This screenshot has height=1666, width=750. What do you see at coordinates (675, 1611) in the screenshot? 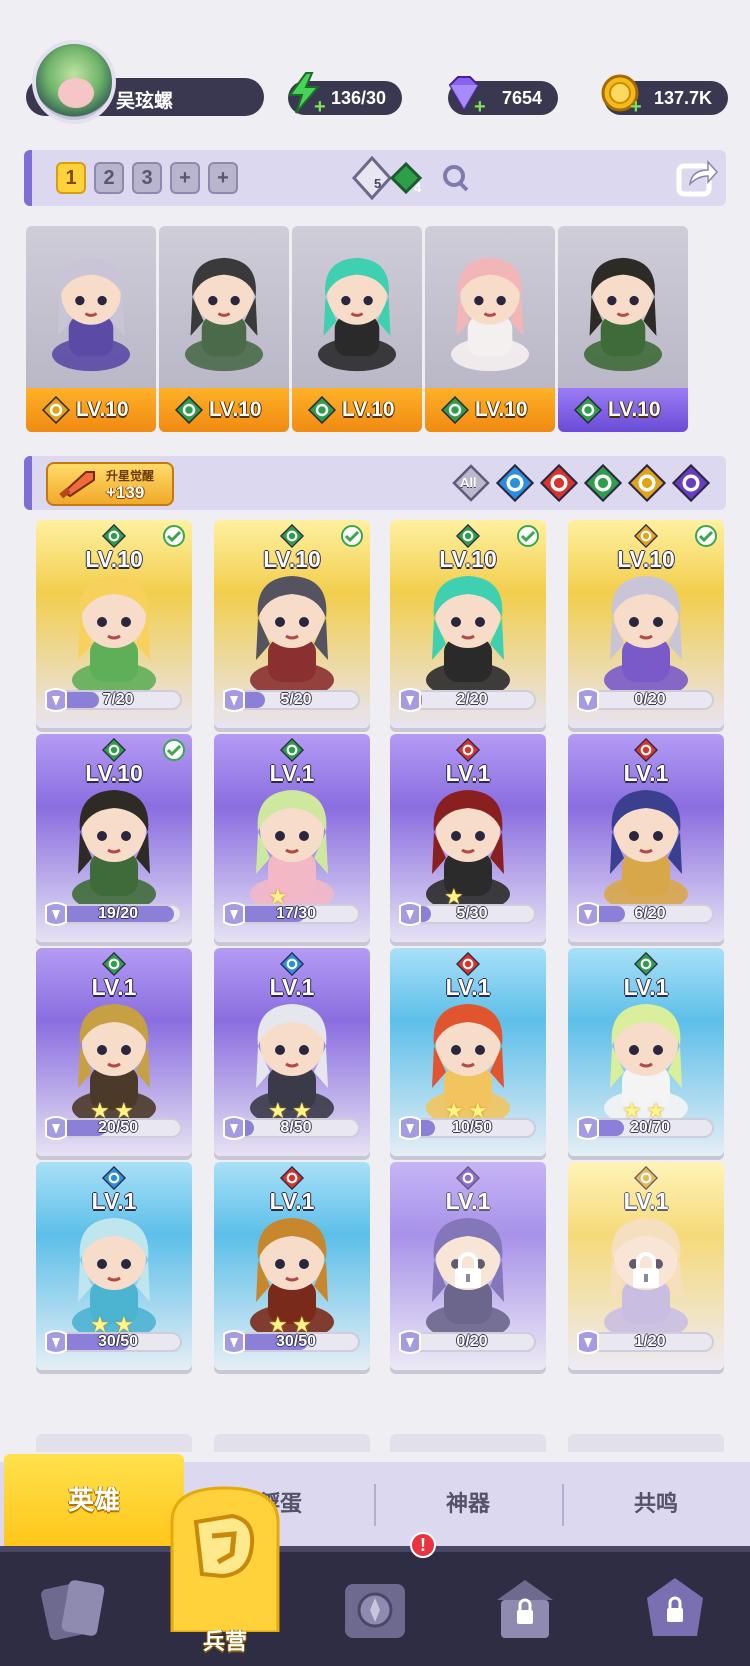
I see `nav-club-locked` at bounding box center [675, 1611].